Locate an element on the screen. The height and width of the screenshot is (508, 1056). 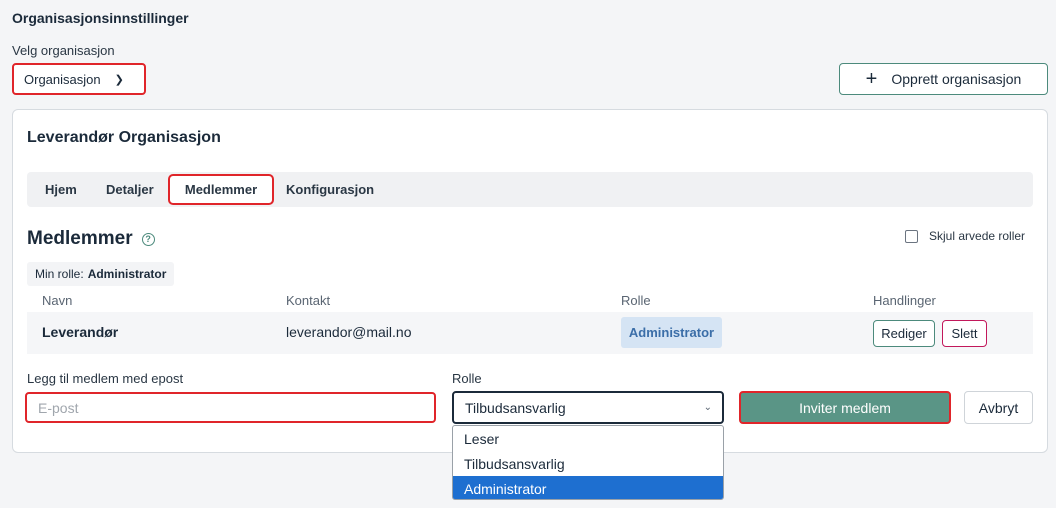
member-name: Leverandør is located at coordinates (80, 332).